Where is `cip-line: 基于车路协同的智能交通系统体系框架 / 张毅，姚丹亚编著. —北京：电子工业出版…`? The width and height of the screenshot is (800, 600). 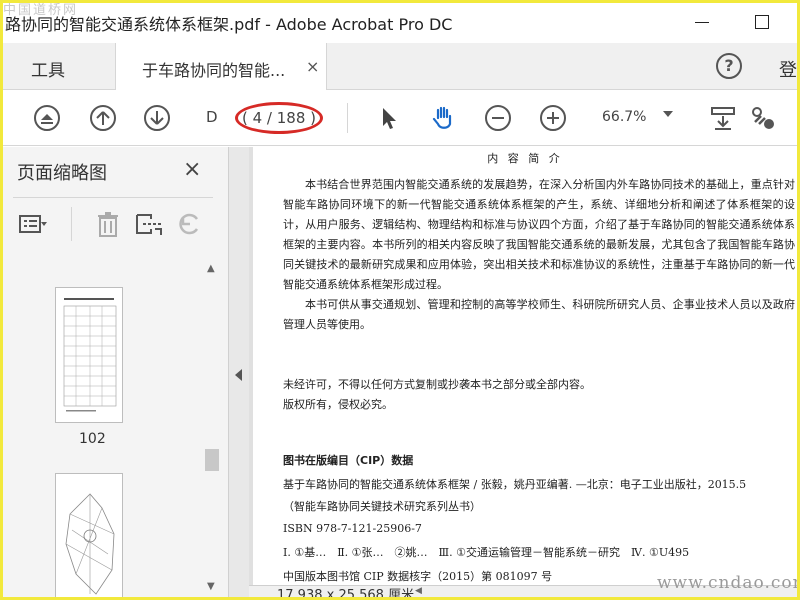
cip-line: 基于车路协同的智能交通系统体系框架 / 张毅，姚丹亚编著. —北京：电子工业出版… is located at coordinates (515, 484).